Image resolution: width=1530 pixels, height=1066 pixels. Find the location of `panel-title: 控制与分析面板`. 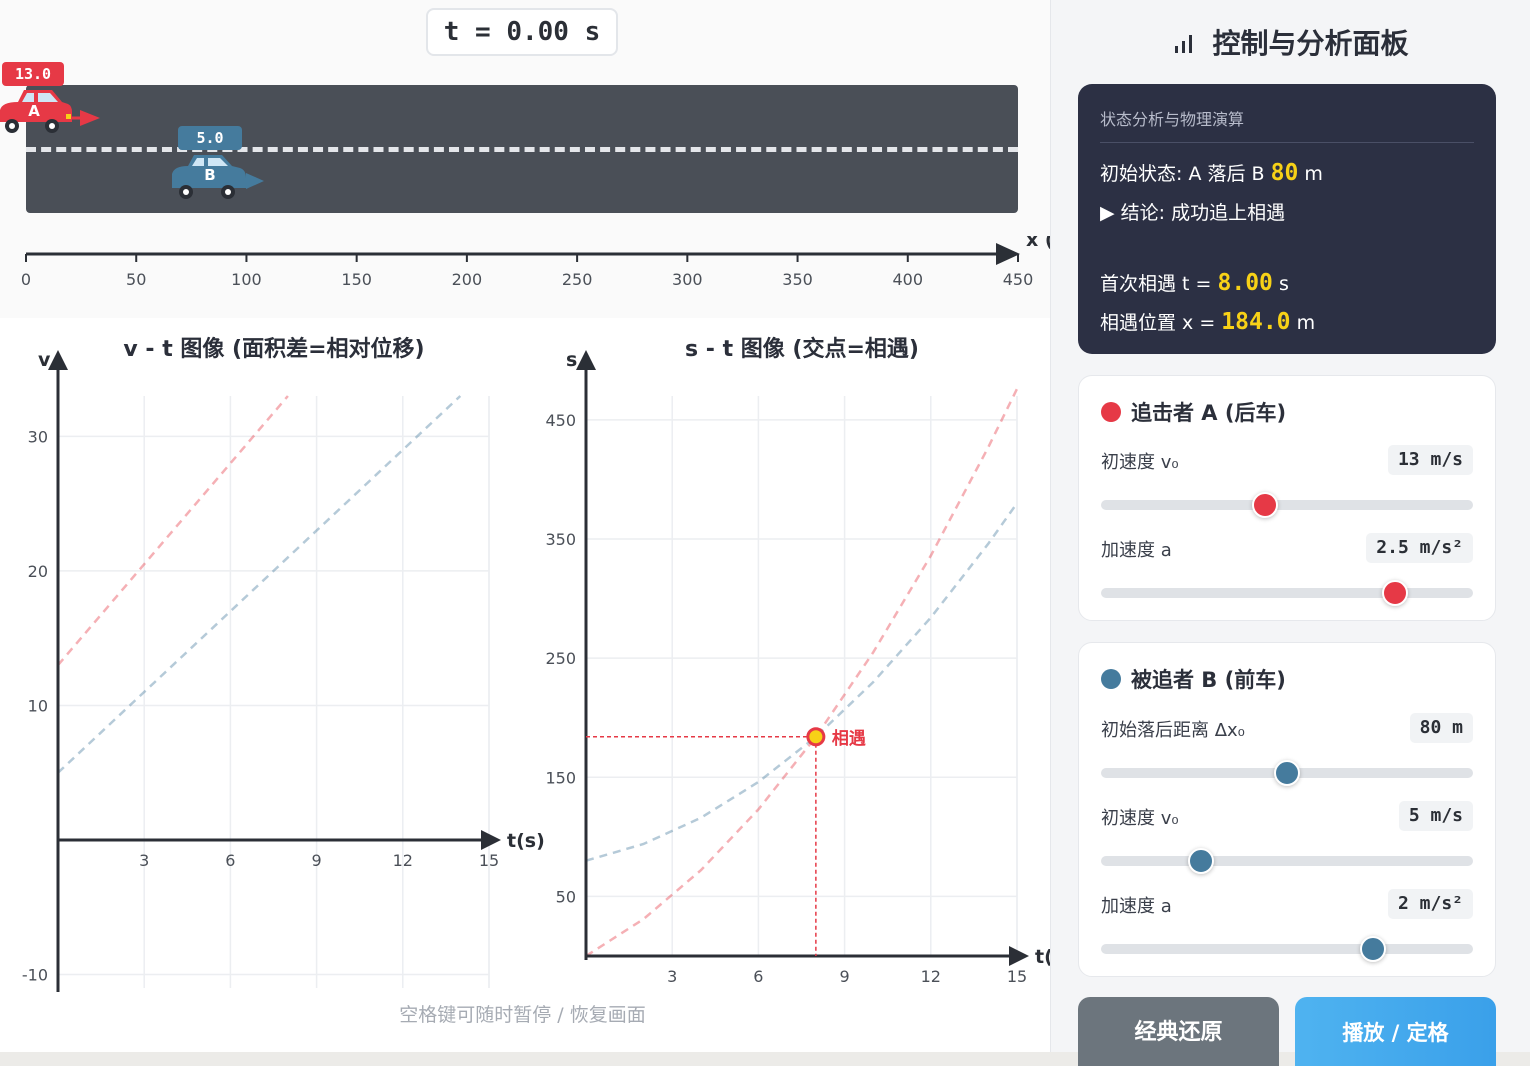

panel-title: 控制与分析面板 is located at coordinates (1290, 42).